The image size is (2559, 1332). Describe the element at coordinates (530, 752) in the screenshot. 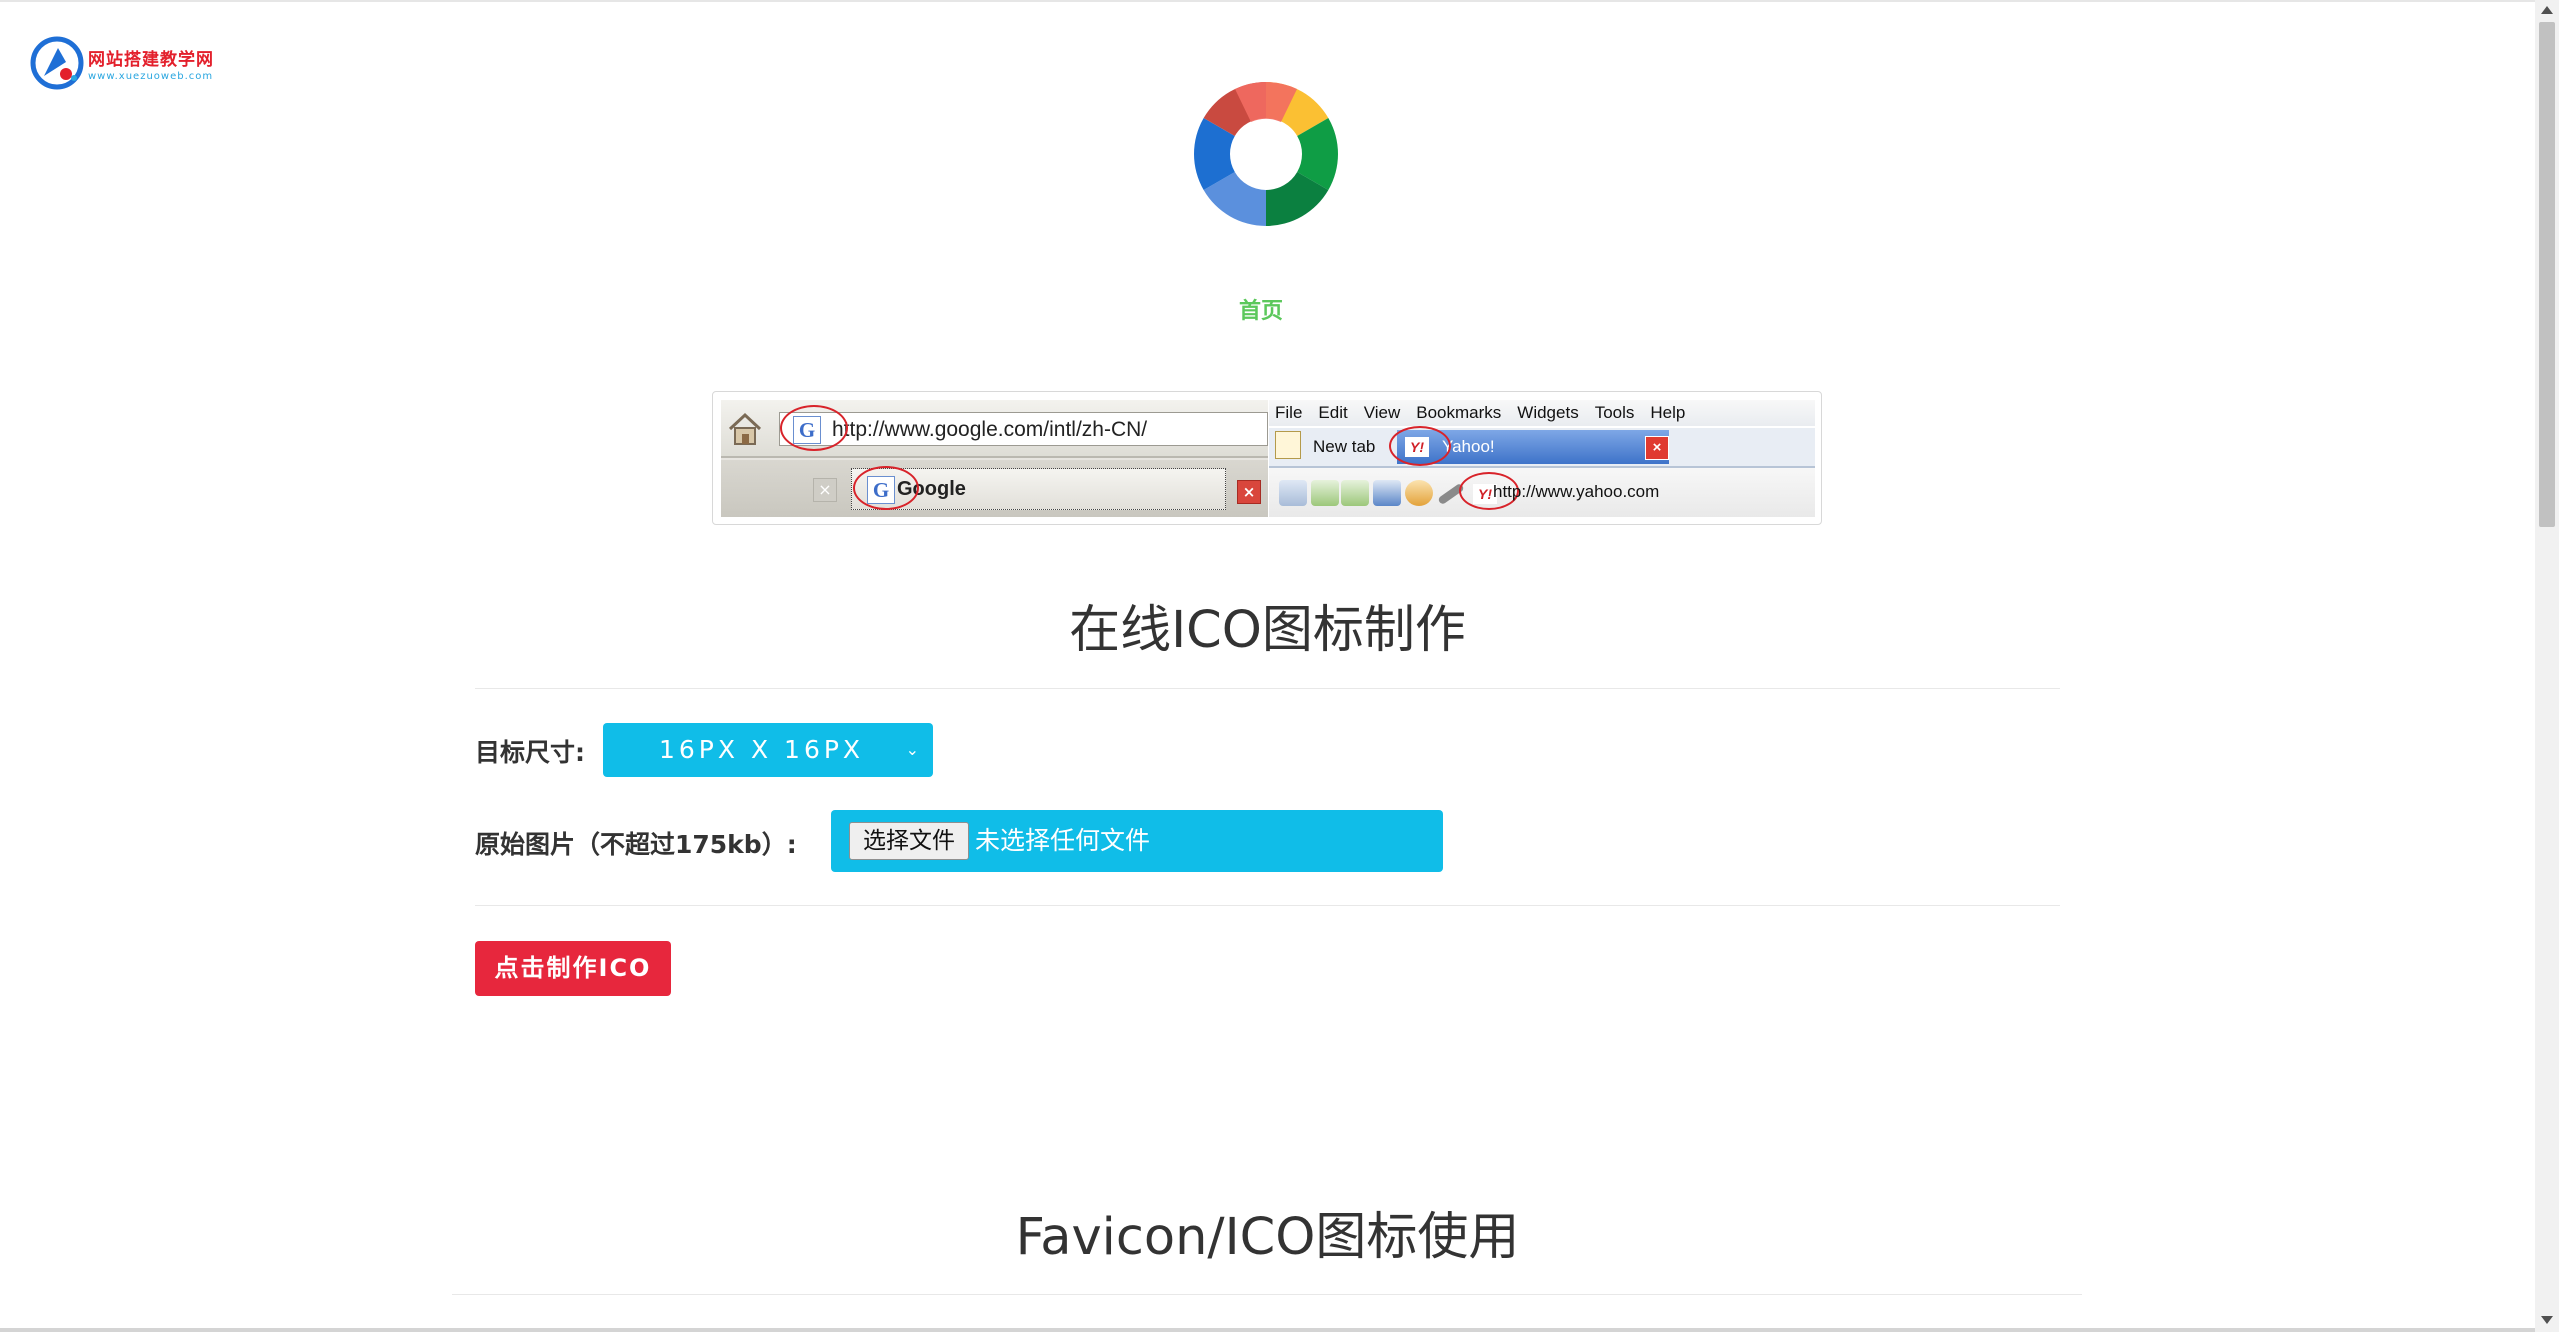

I see `size-label: 目标尺寸:` at that location.